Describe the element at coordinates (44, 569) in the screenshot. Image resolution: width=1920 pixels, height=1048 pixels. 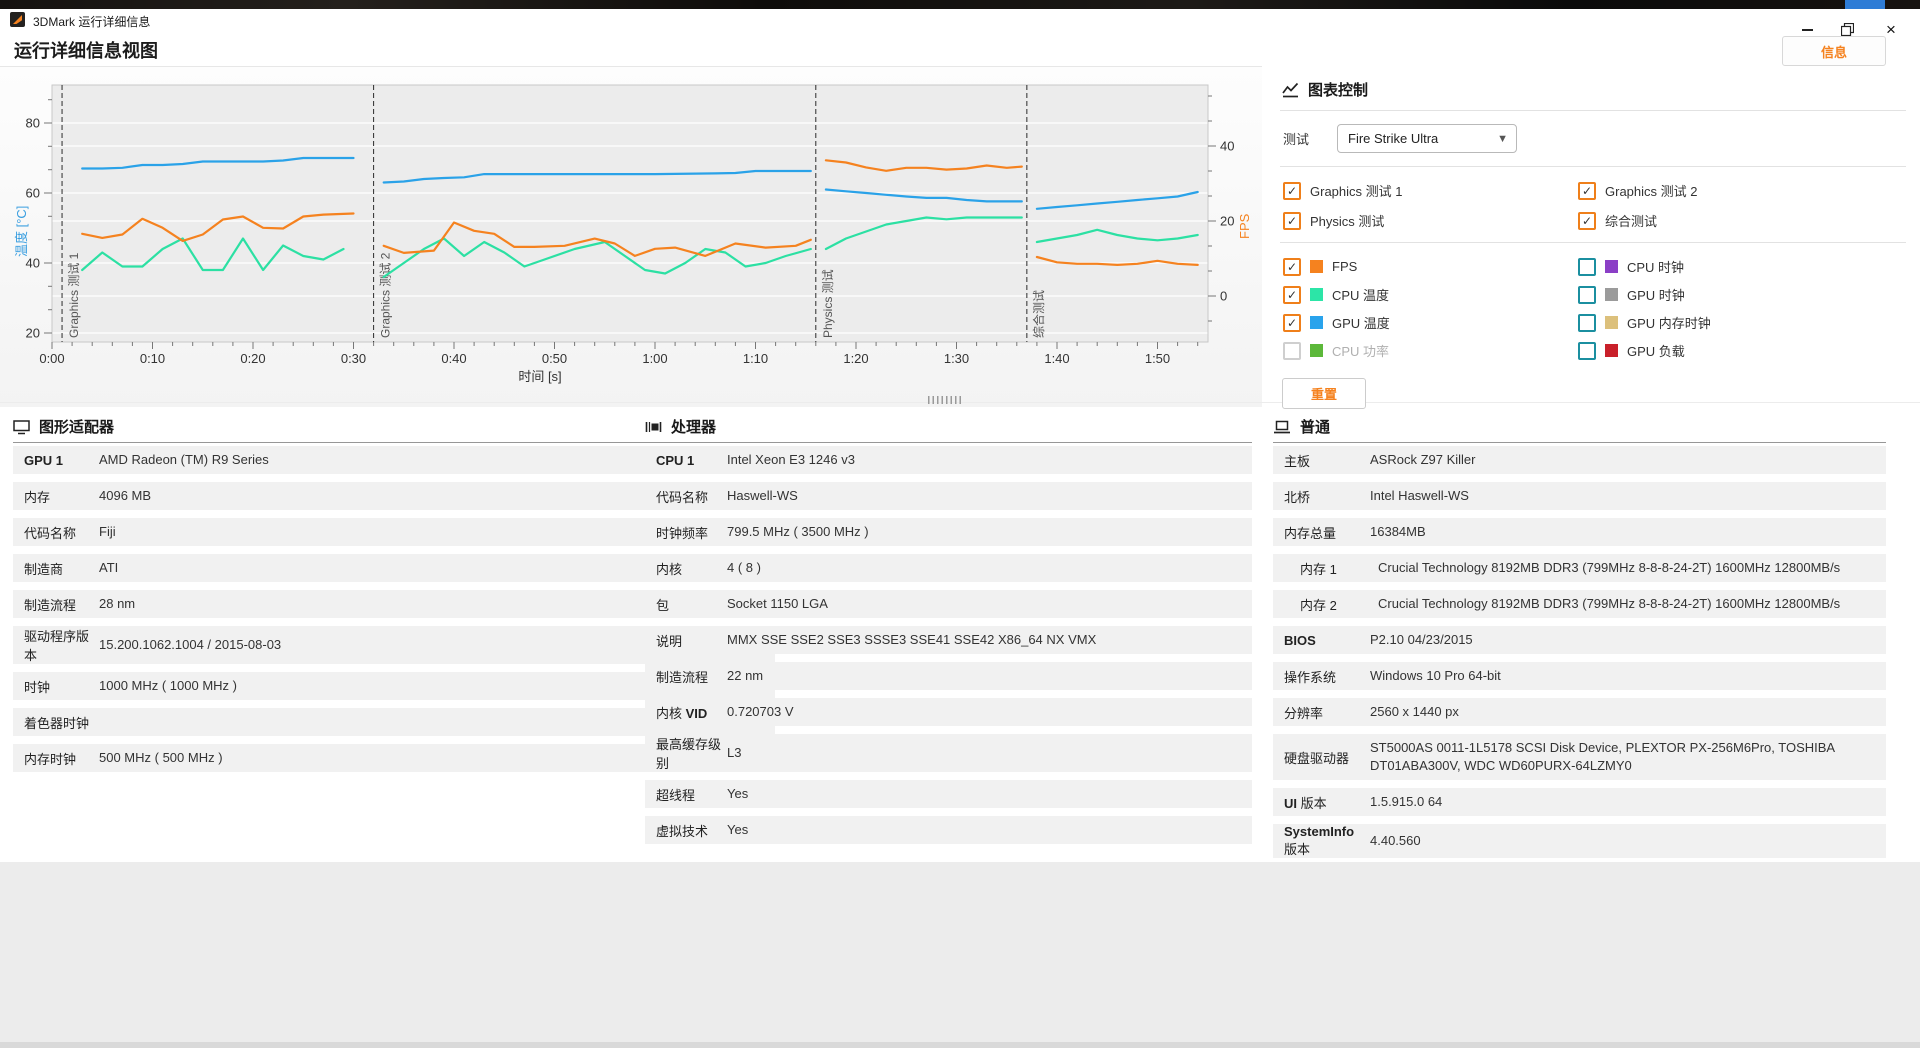
I see `row-label: 制造商` at that location.